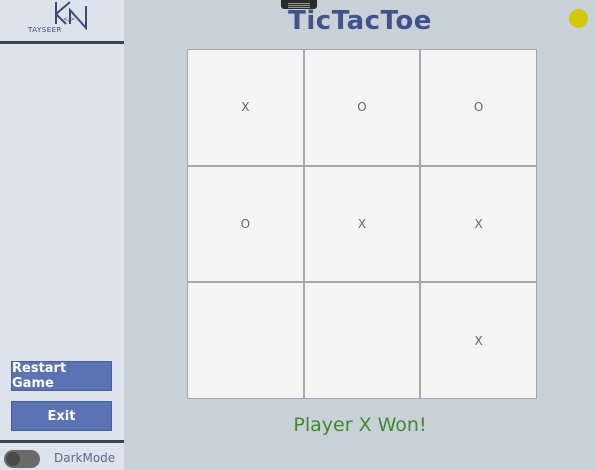 This screenshot has height=470, width=596. Describe the element at coordinates (13, 459) in the screenshot. I see `toggle-knob` at that location.